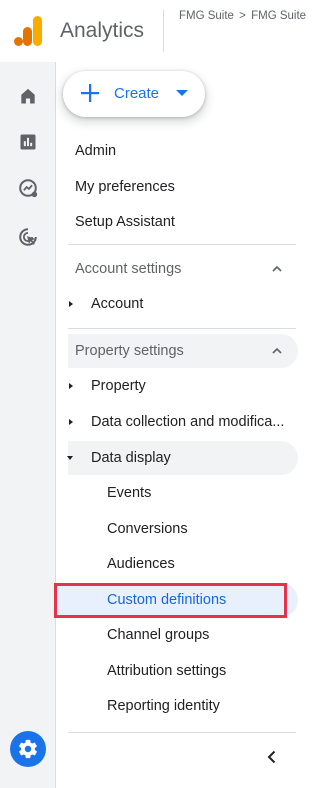 This screenshot has height=788, width=320. What do you see at coordinates (206, 16) in the screenshot?
I see `breadcrumb-account: FMG Suite` at bounding box center [206, 16].